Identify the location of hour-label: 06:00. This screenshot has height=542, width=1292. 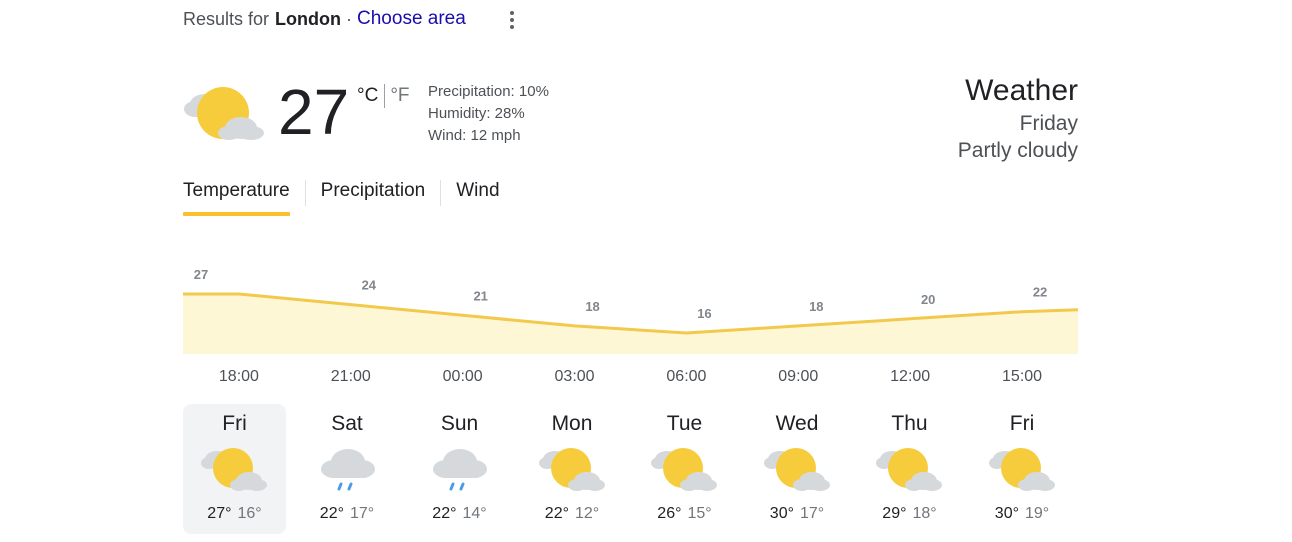
(686, 376).